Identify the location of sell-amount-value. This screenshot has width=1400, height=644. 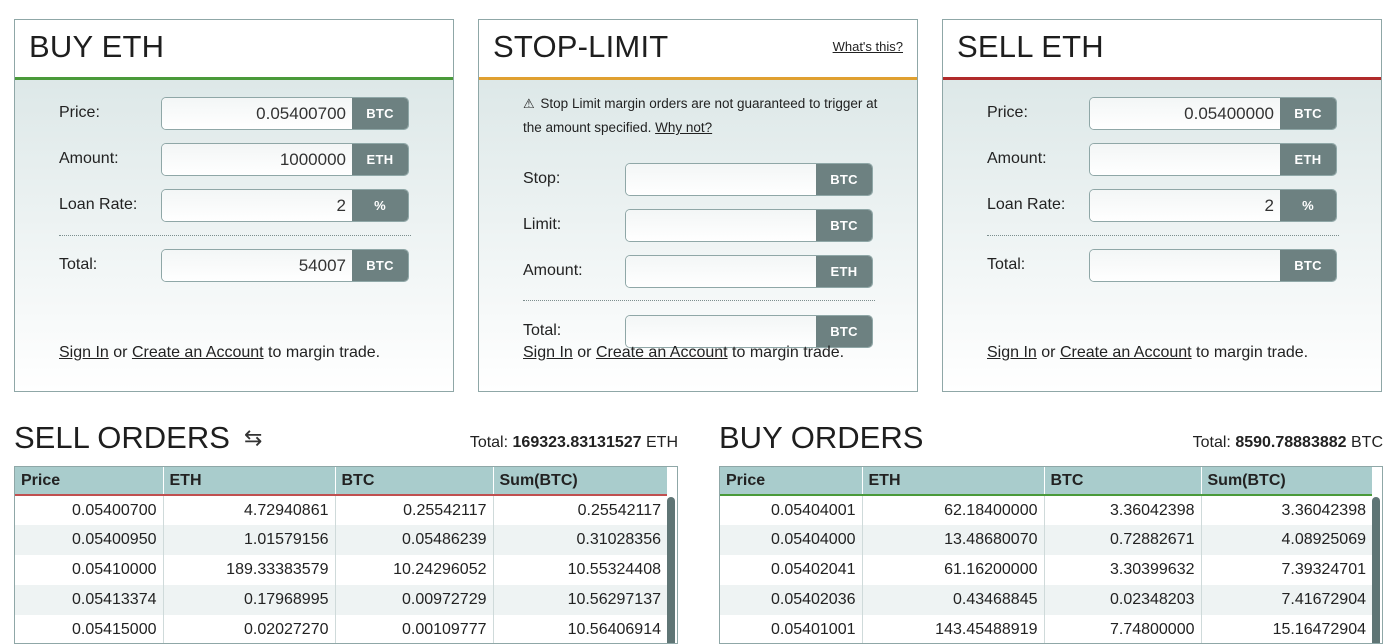
(1185, 159).